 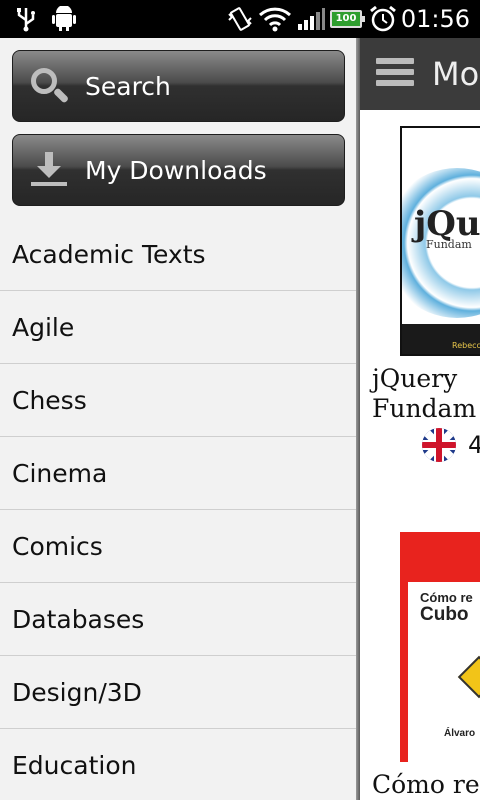 What do you see at coordinates (179, 400) in the screenshot?
I see `category-item-chess: Chess` at bounding box center [179, 400].